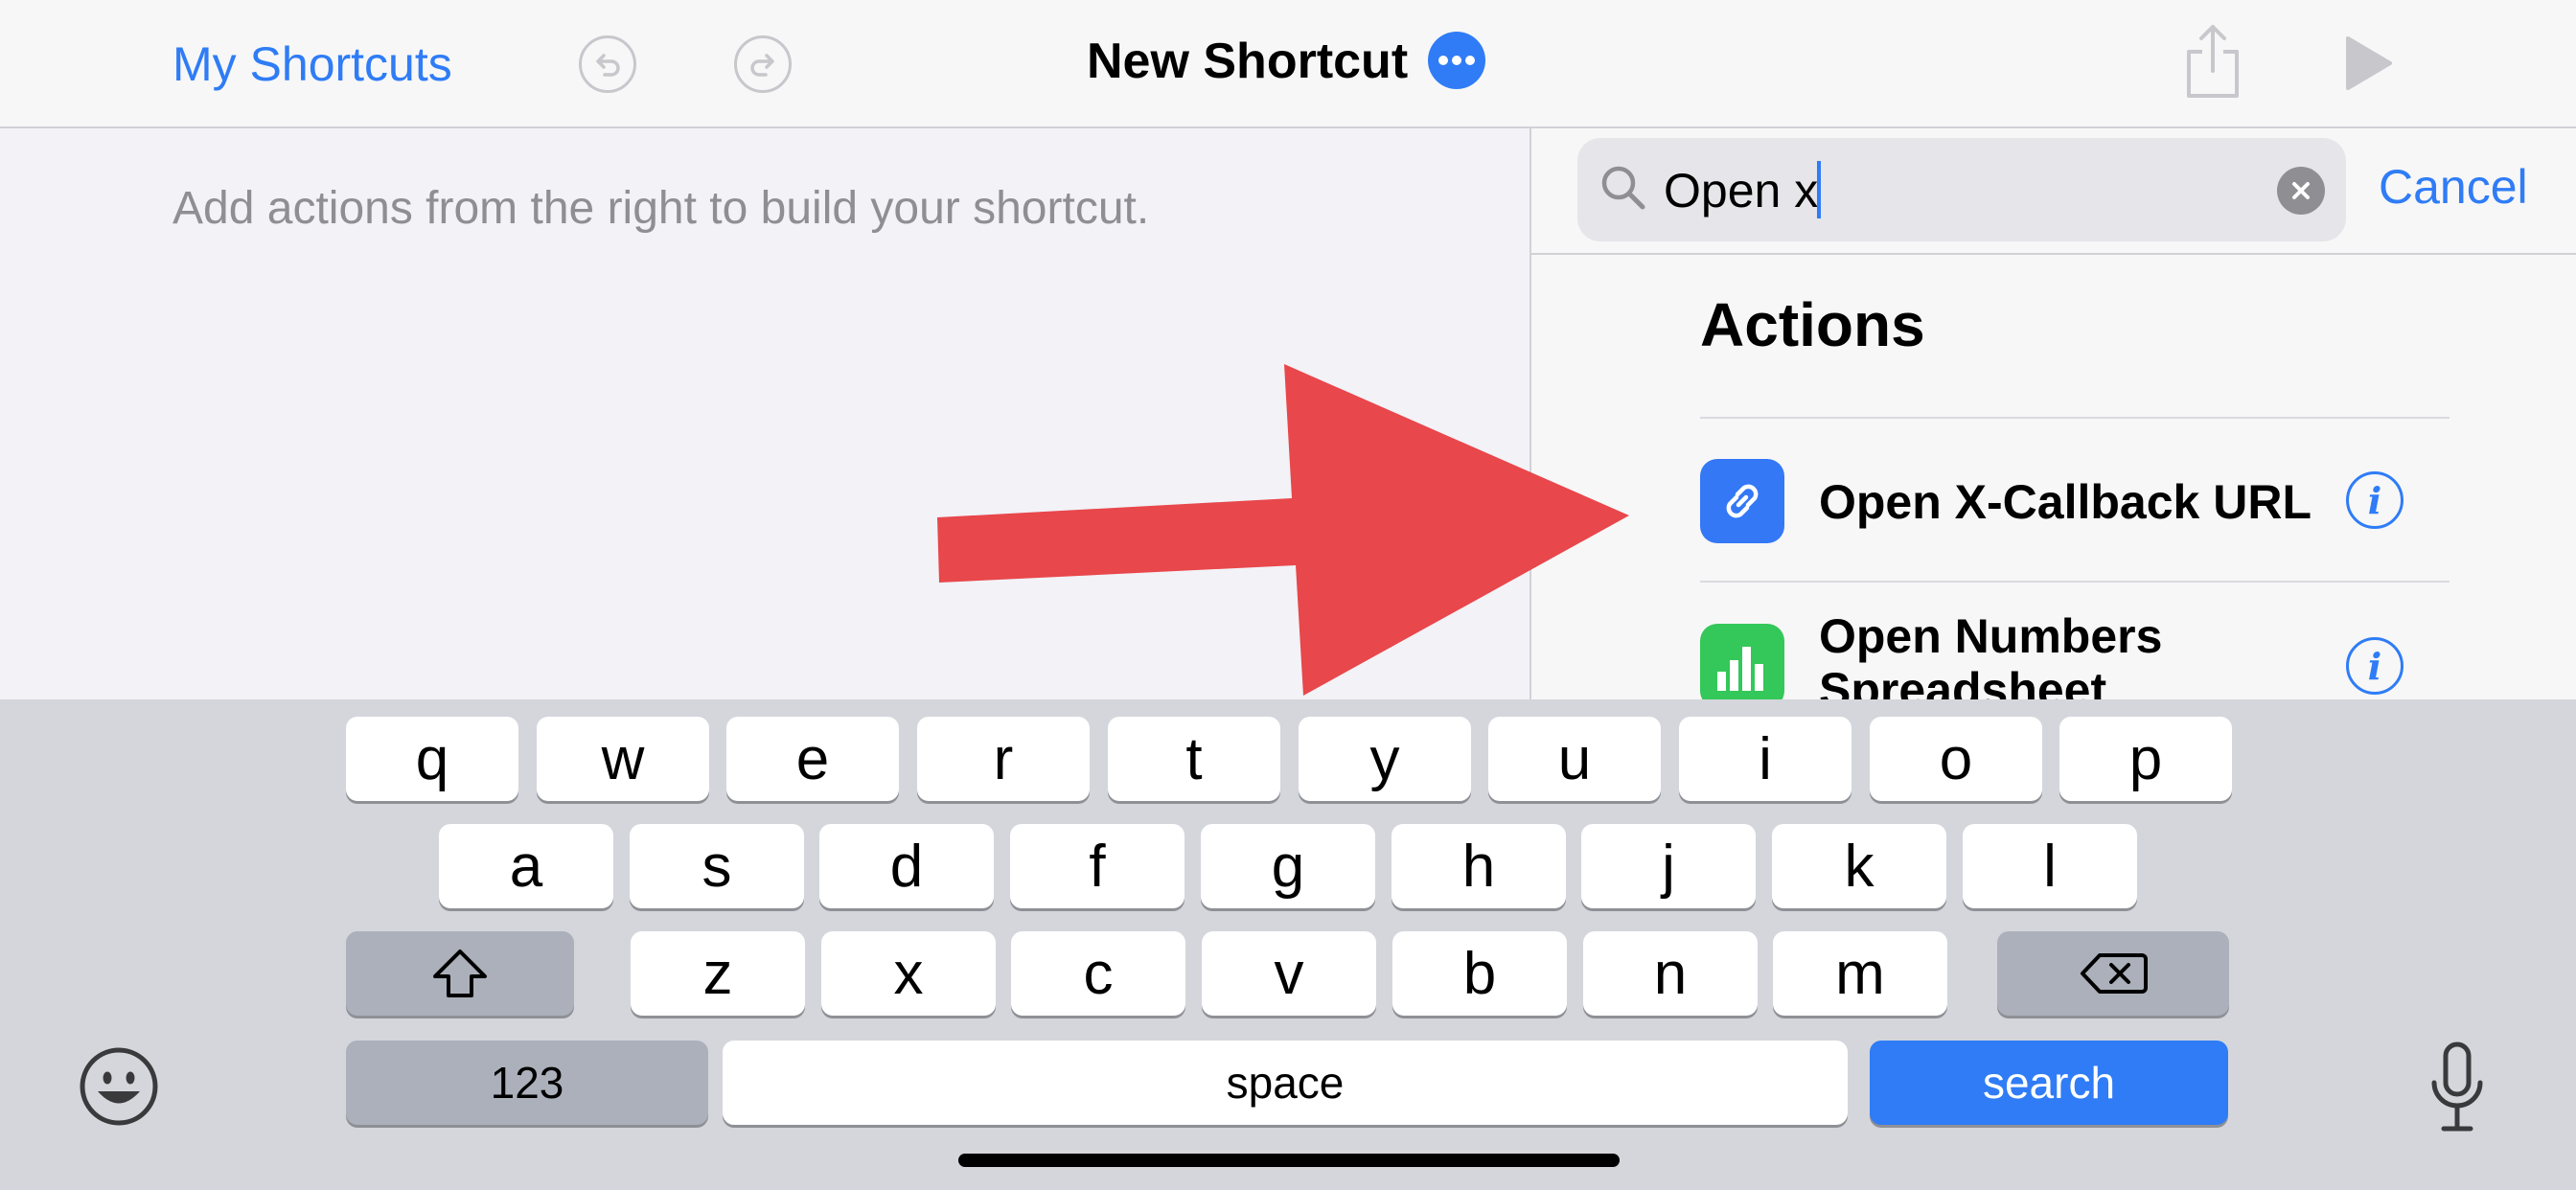 This screenshot has height=1190, width=2576. What do you see at coordinates (1479, 866) in the screenshot?
I see `key-h: h` at bounding box center [1479, 866].